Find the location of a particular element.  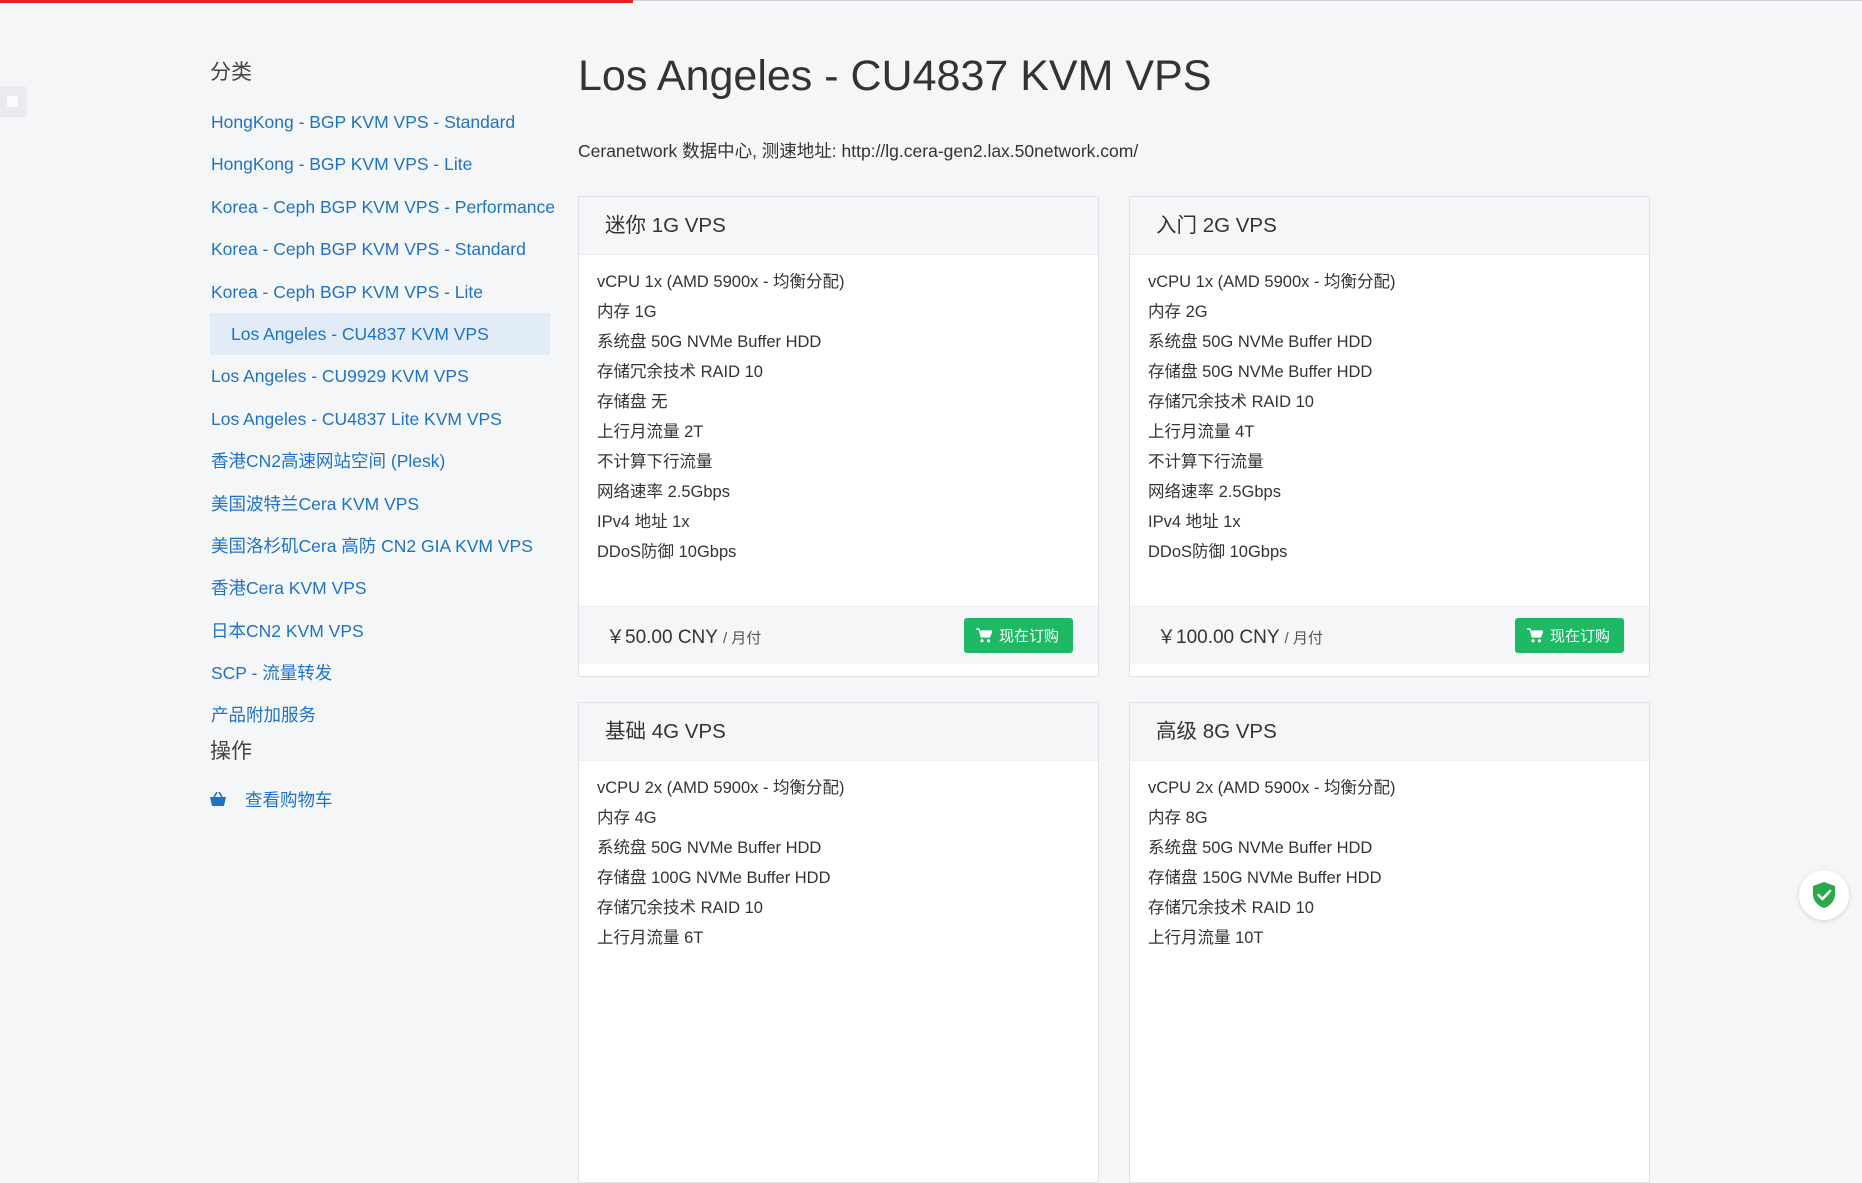

sidebar-category-item: 美国波特兰Cera KVM VPS is located at coordinates (380, 504).